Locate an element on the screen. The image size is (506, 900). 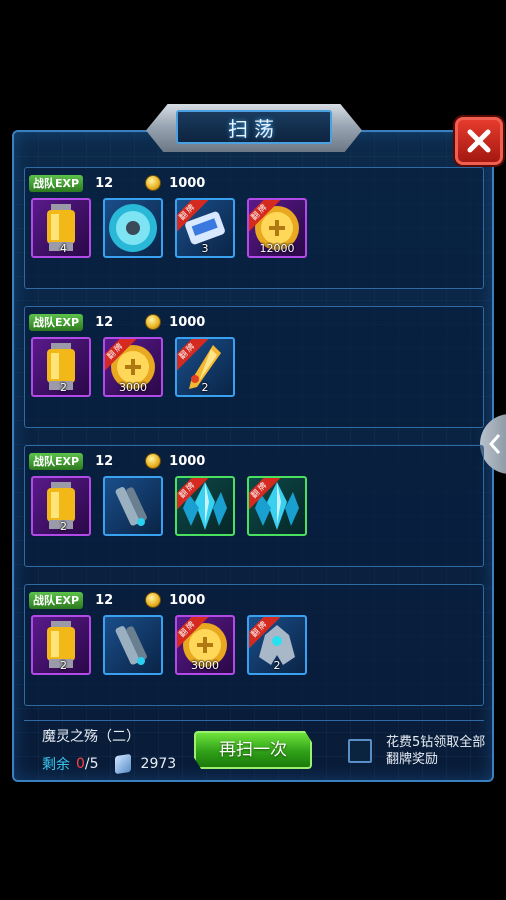
reward-item-energy-canister: 4 is located at coordinates (61, 228).